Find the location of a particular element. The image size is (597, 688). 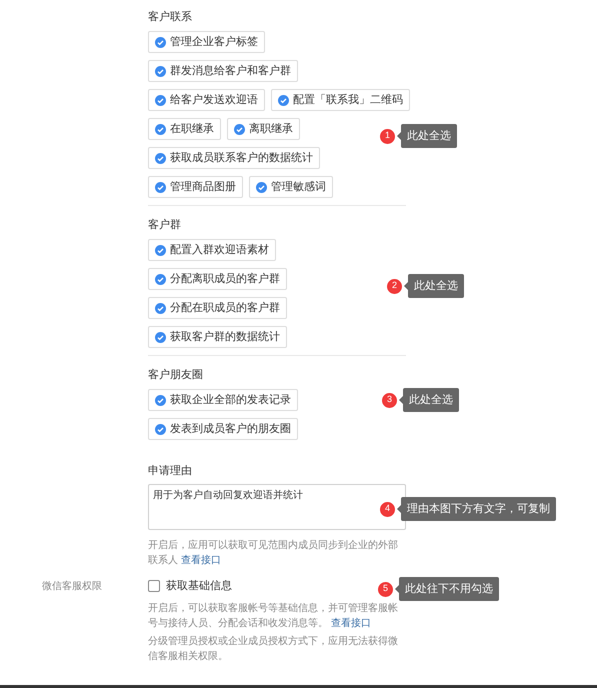

permission-tag: 获取成员联系客户的数据统计 is located at coordinates (234, 158).